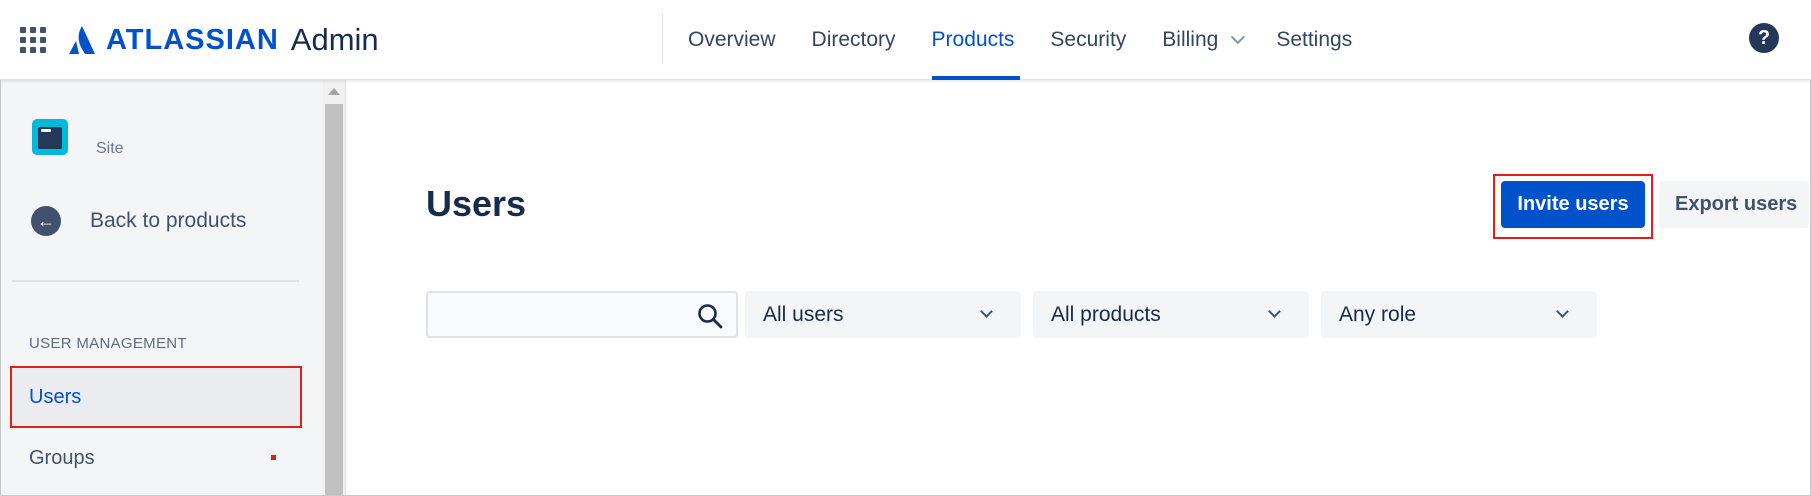  Describe the element at coordinates (156, 458) in the screenshot. I see `sidebar-item-groups: Groups` at that location.